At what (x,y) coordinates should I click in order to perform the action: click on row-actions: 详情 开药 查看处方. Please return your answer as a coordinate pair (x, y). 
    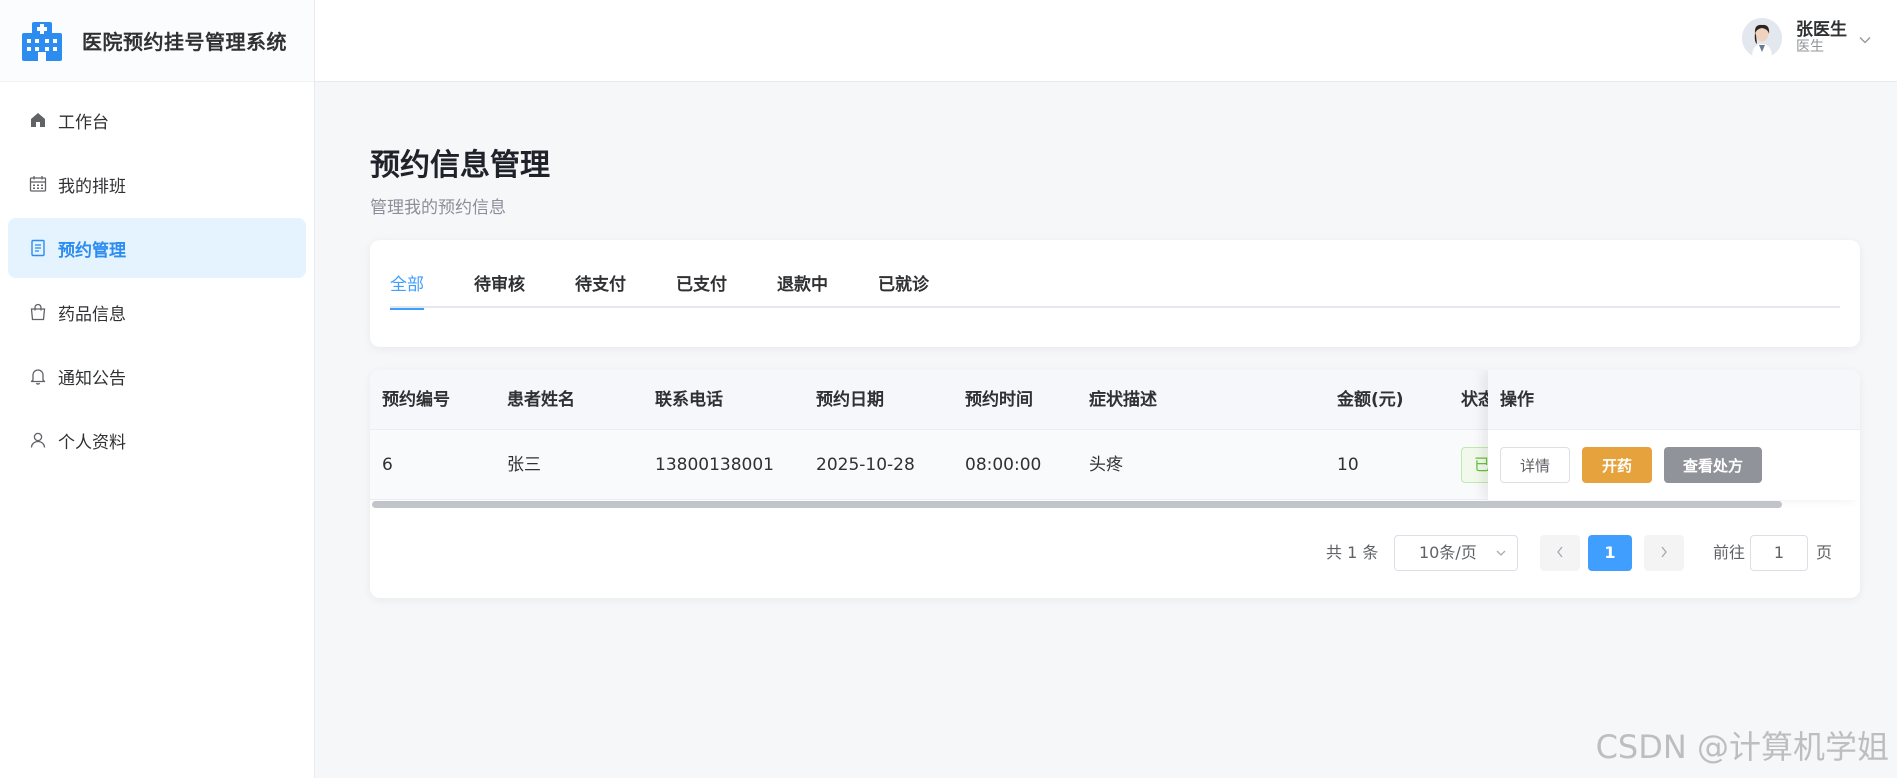
    Looking at the image, I should click on (1674, 465).